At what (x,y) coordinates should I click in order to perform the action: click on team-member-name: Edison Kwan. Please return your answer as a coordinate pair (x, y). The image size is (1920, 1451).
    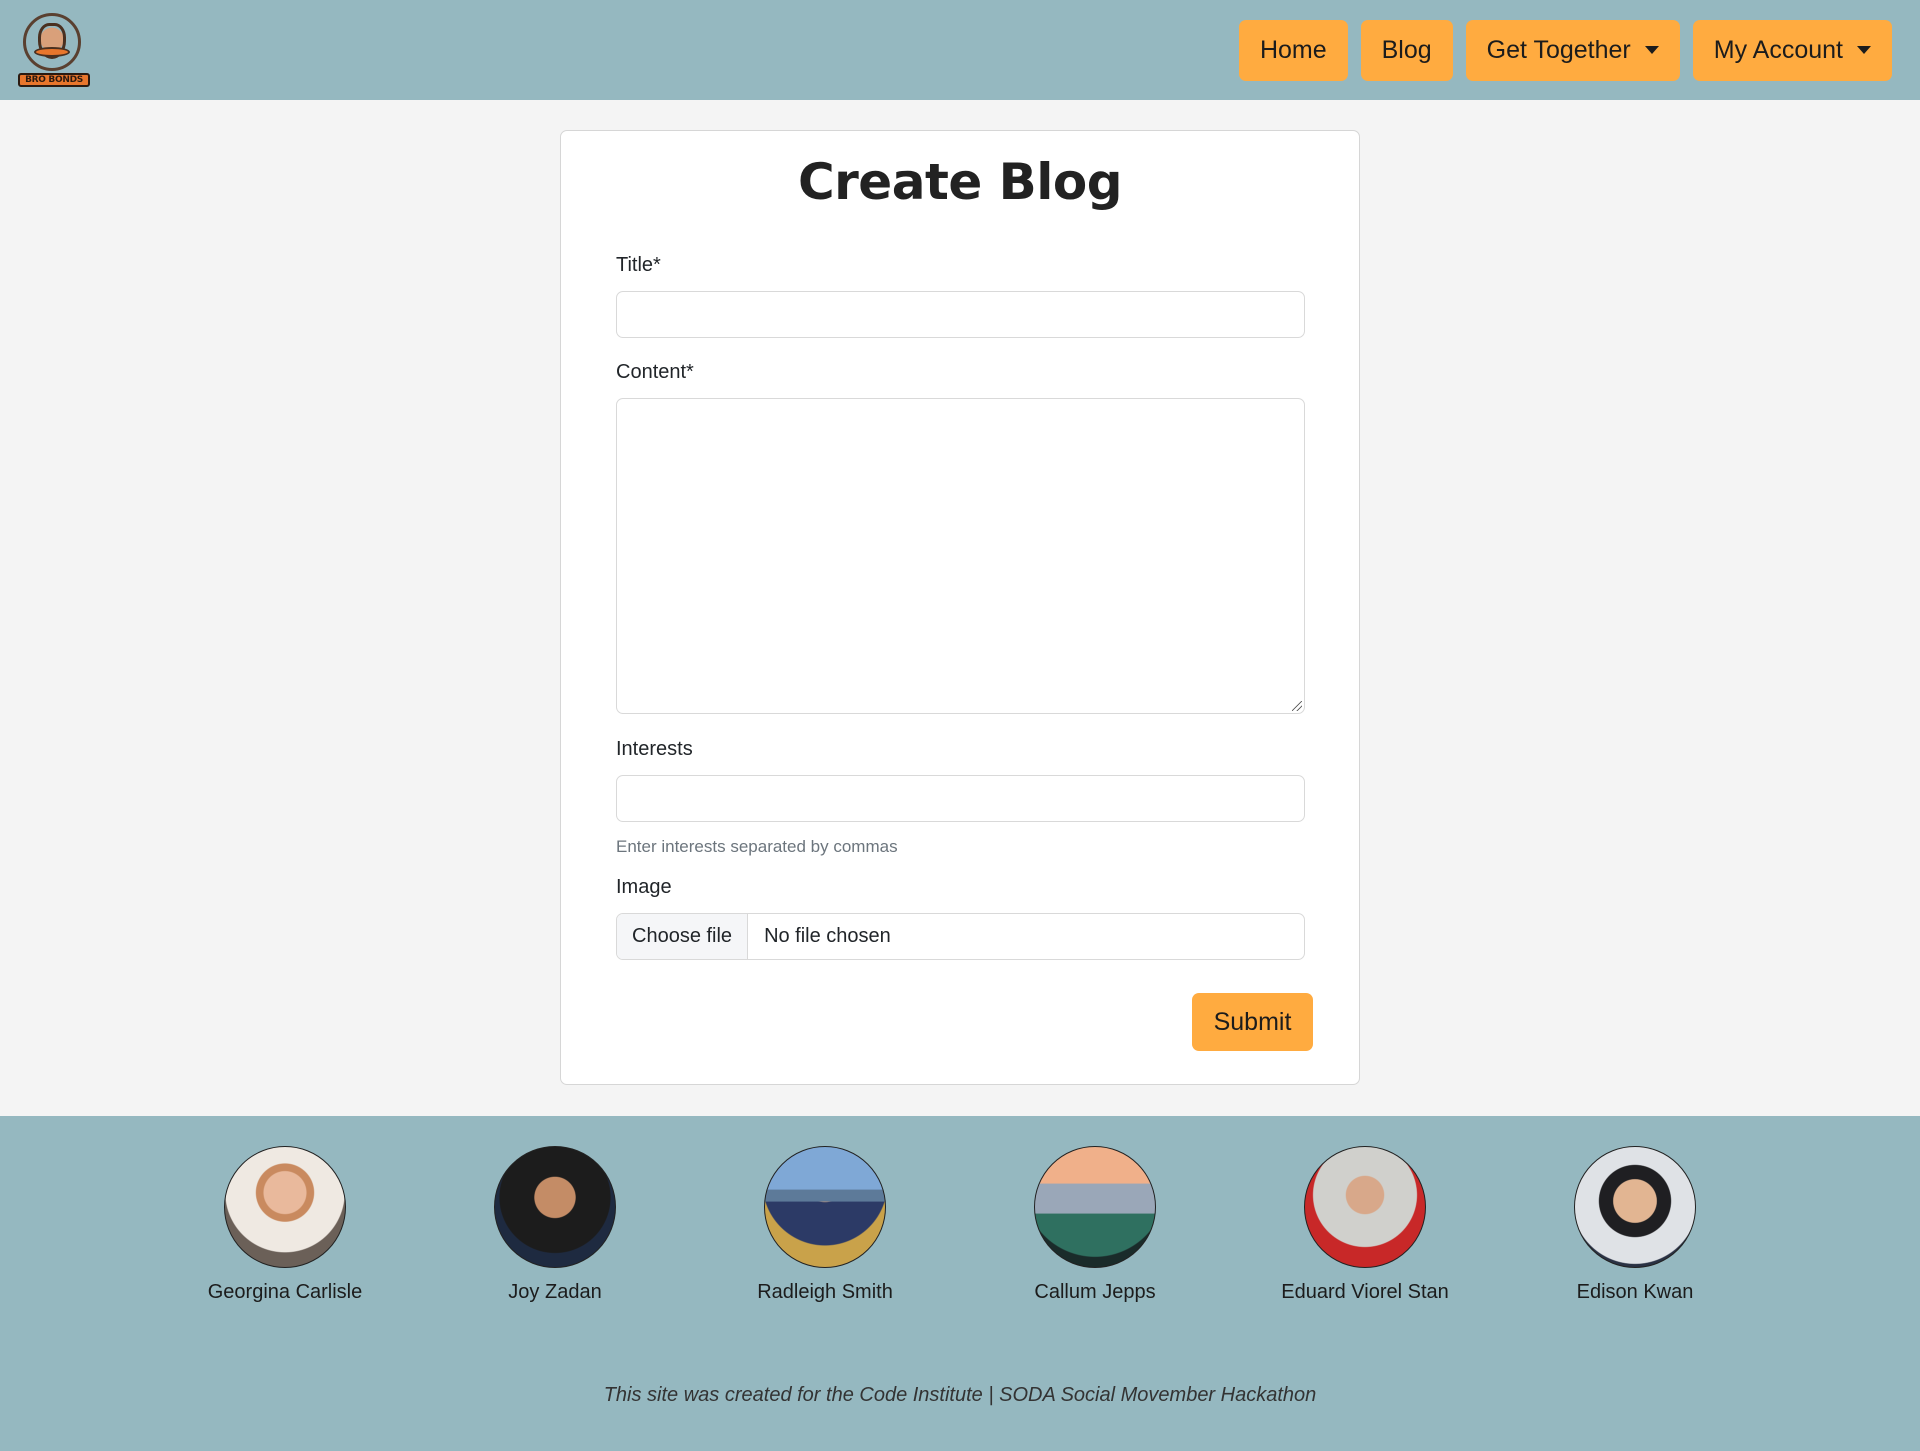
    Looking at the image, I should click on (1635, 1292).